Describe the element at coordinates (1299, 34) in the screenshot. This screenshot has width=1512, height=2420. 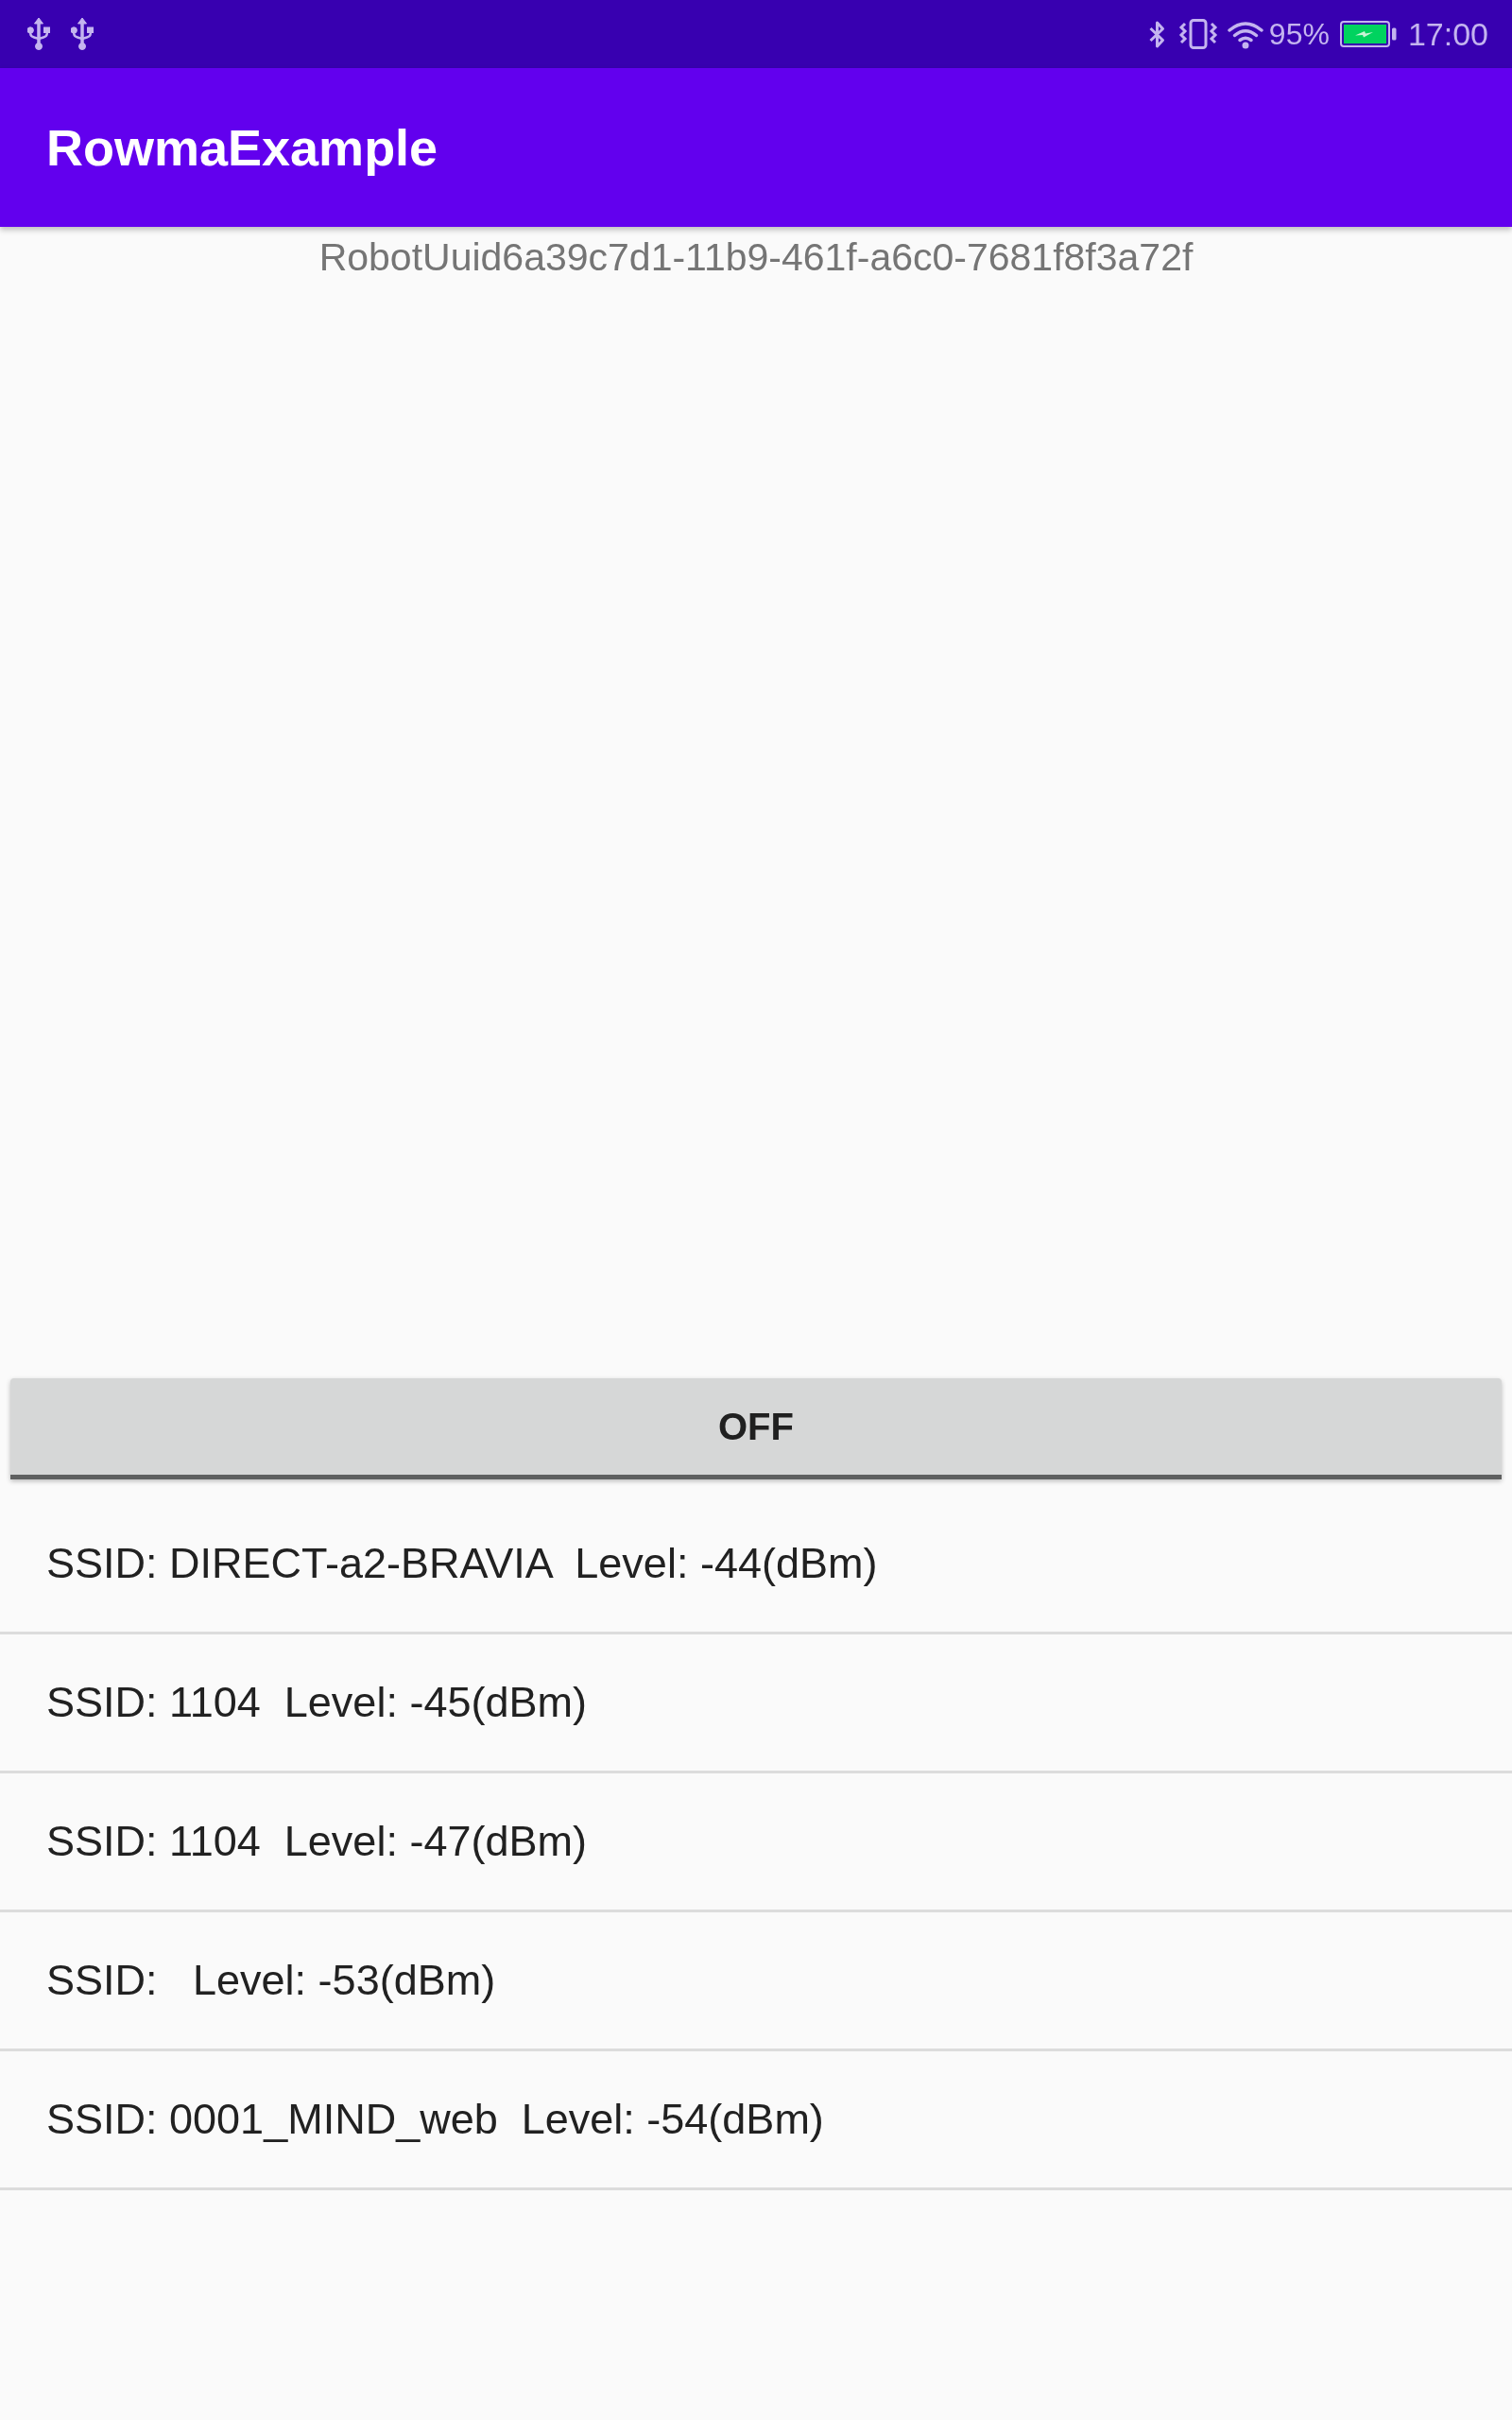
I see `battery-percent: 95%` at that location.